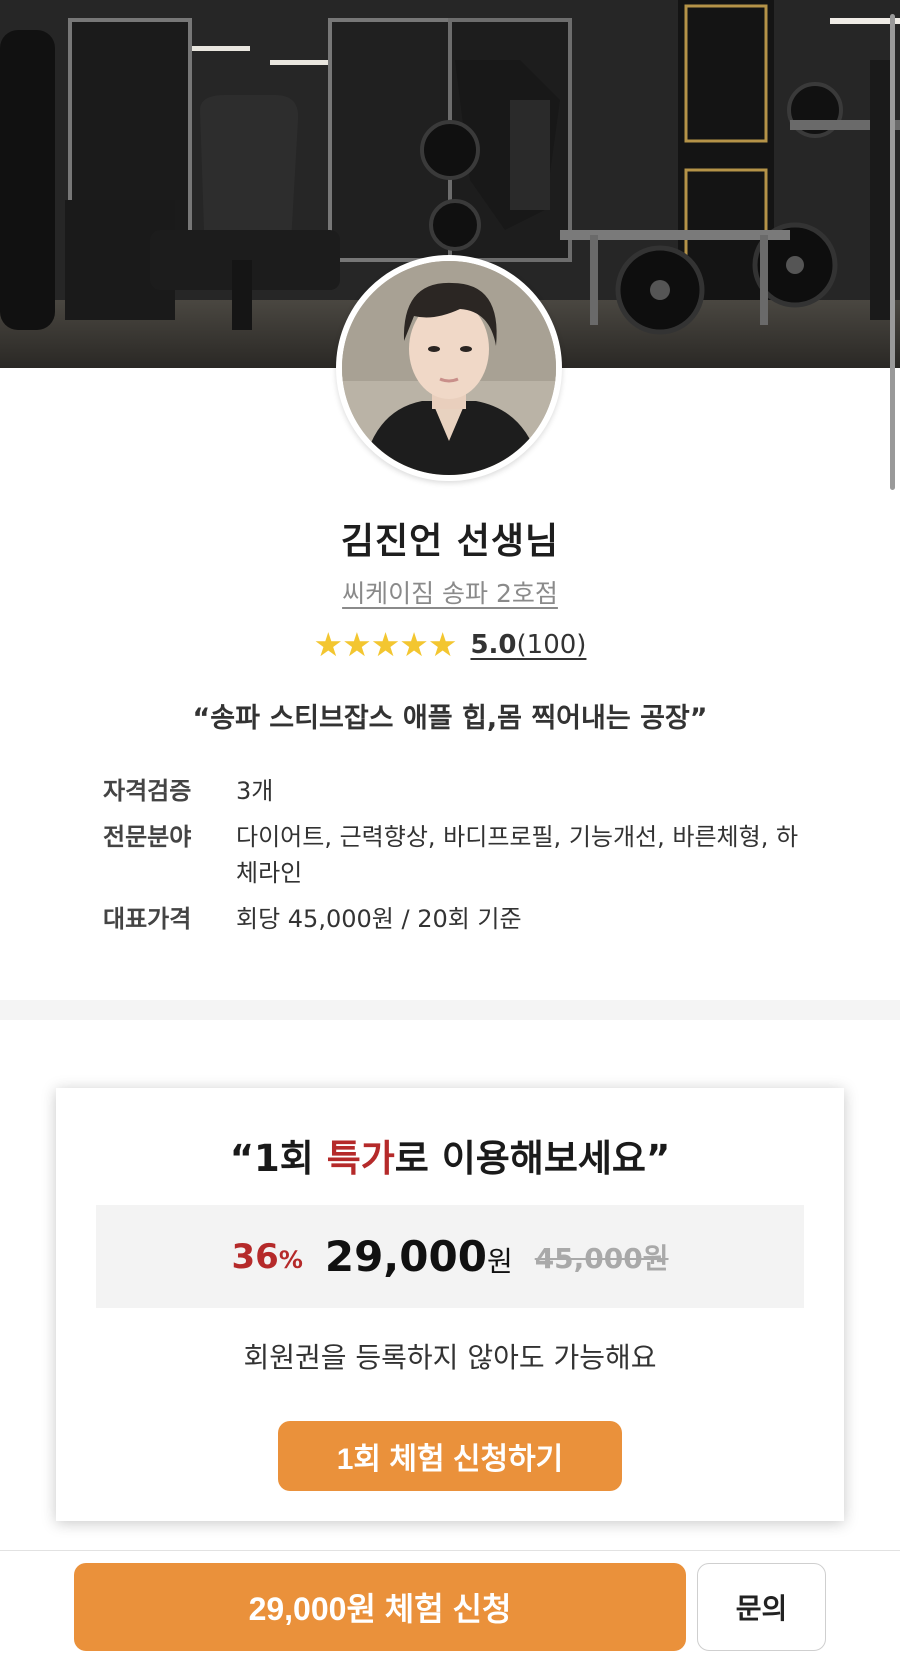 The height and width of the screenshot is (1671, 900). I want to click on info-row-price: 대표가격 회당 45,000원 / 20회 기준, so click(453, 919).